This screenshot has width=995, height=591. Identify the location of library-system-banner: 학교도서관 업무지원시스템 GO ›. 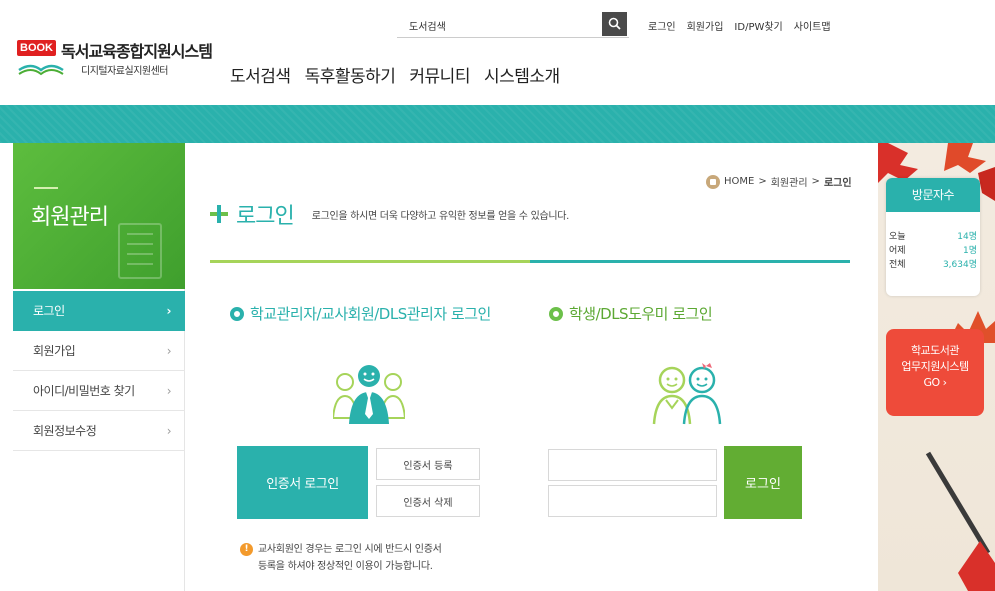
(935, 372).